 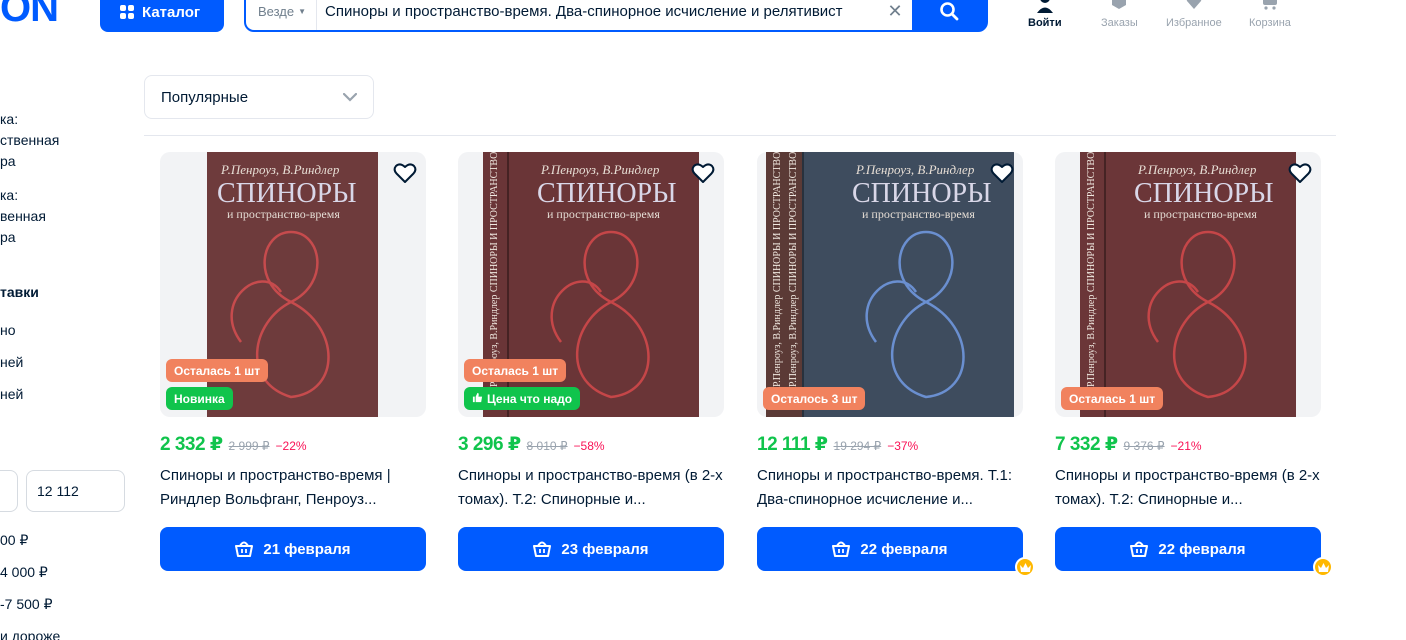 I want to click on discount: −58%, so click(x=589, y=446).